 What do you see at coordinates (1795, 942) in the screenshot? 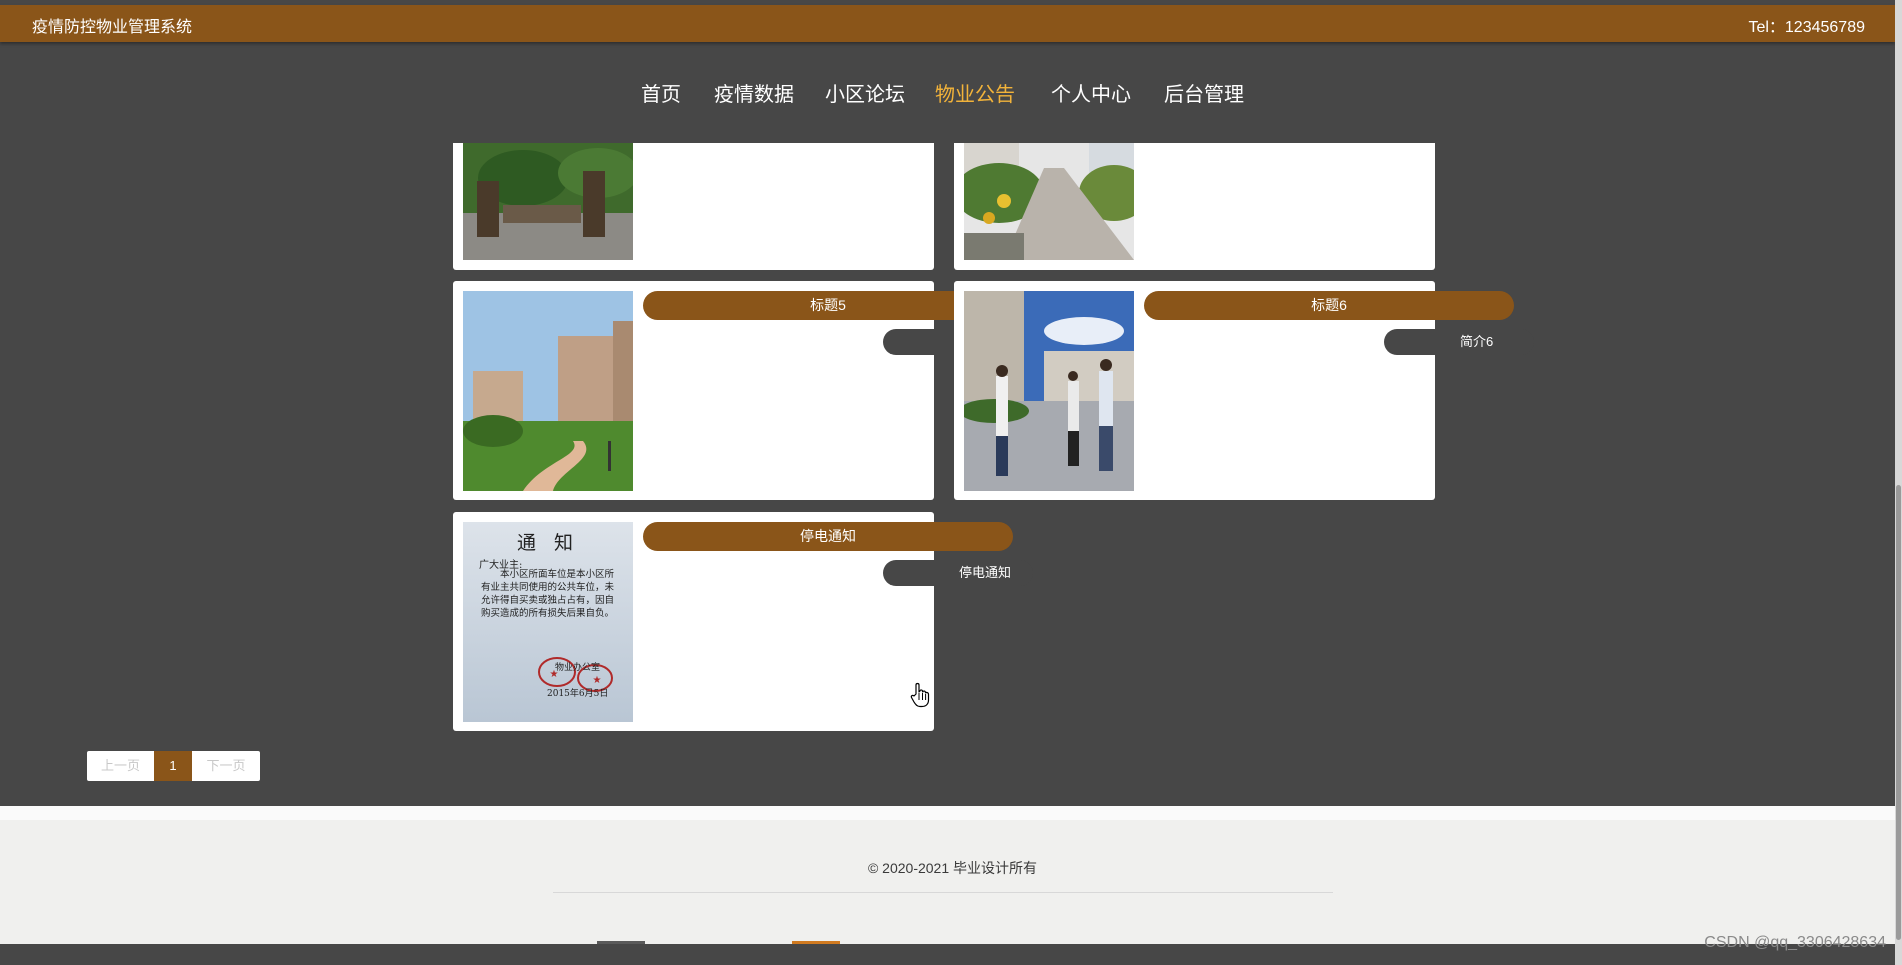
I see `watermark: CSDN @qq_3306428634` at bounding box center [1795, 942].